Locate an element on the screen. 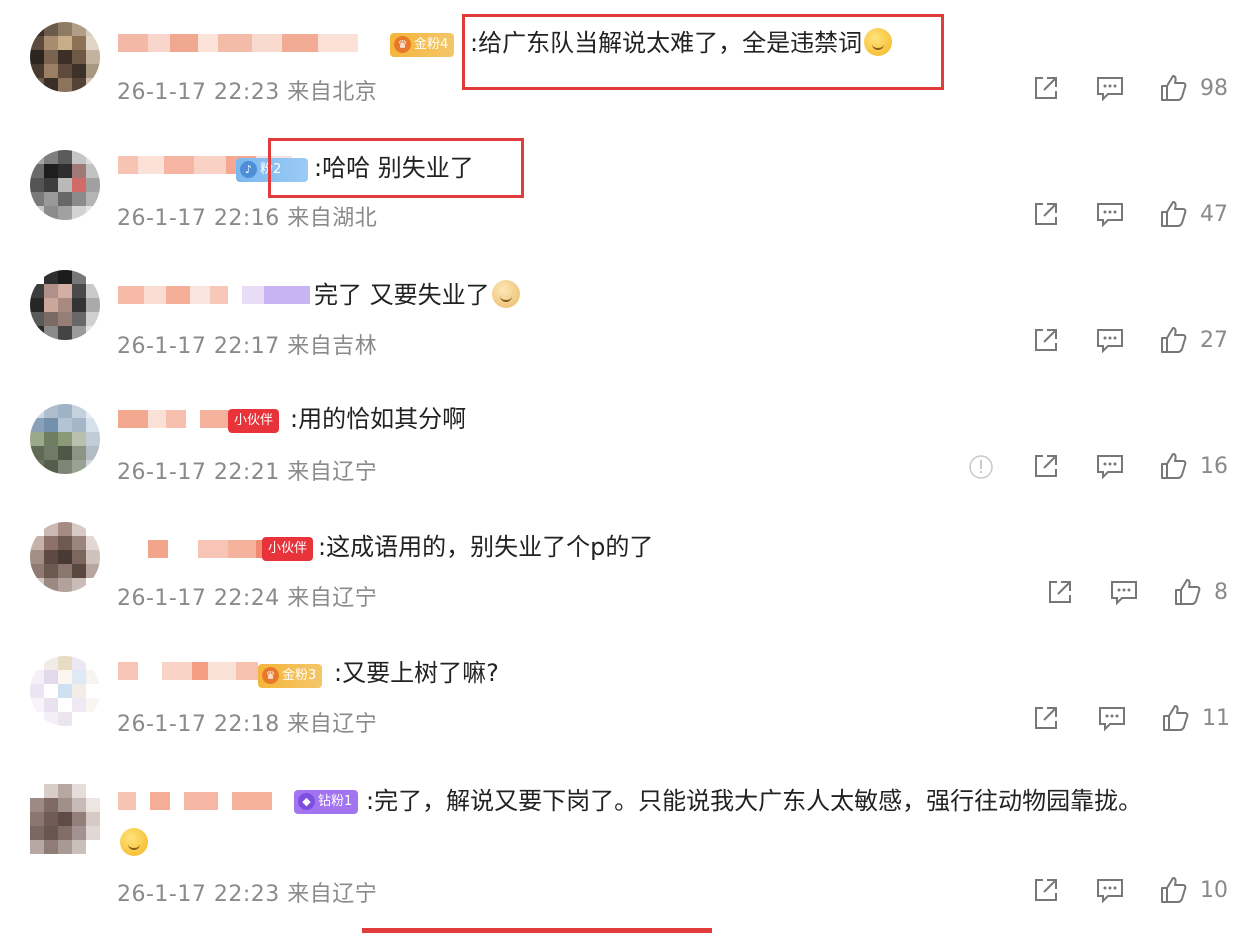 The width and height of the screenshot is (1240, 933). timestamp: 26-1-17 22:24 is located at coordinates (198, 598).